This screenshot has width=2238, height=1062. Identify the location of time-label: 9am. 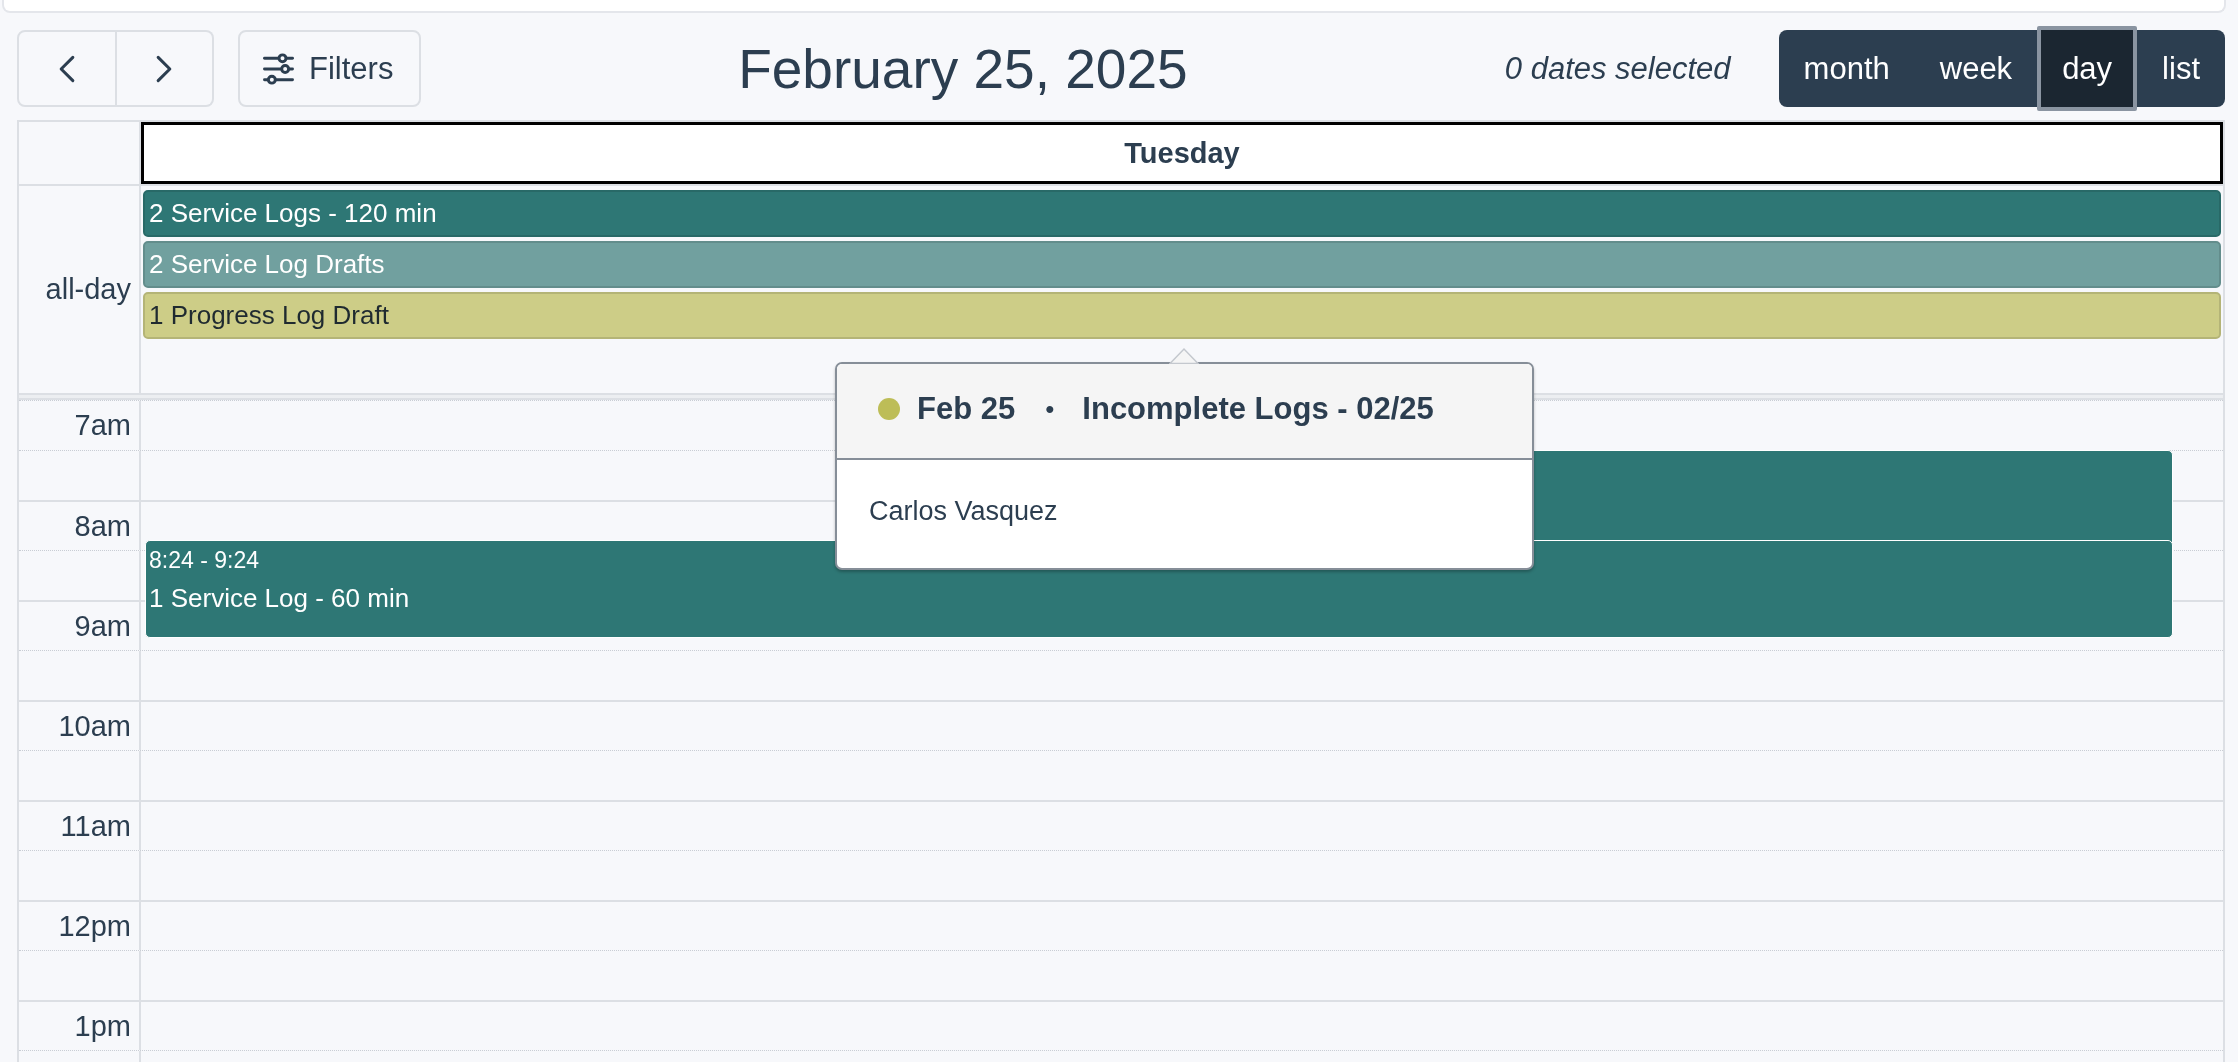
(102, 626).